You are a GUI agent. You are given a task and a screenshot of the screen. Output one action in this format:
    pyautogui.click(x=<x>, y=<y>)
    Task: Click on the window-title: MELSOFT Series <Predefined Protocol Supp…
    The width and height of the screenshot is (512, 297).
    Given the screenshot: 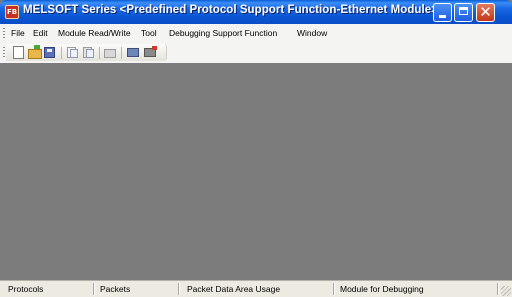 What is the action you would take?
    pyautogui.click(x=230, y=10)
    